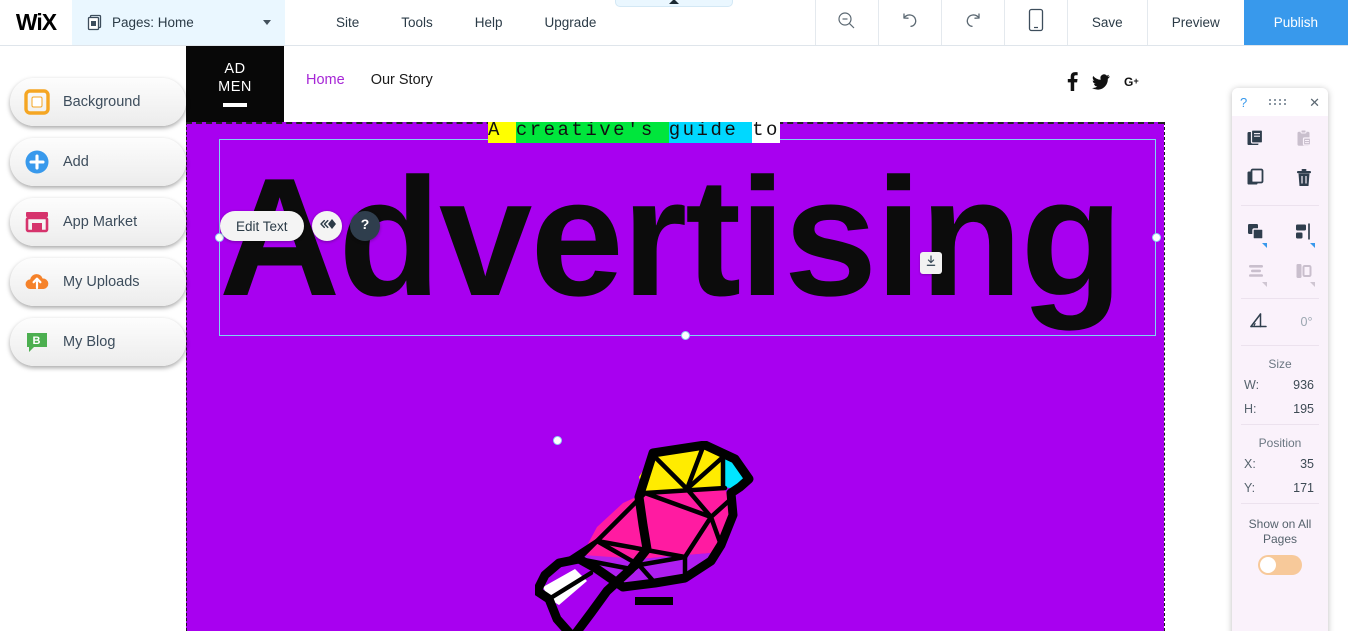  Describe the element at coordinates (1280, 565) in the screenshot. I see `show-on-all-pages-toggle` at that location.